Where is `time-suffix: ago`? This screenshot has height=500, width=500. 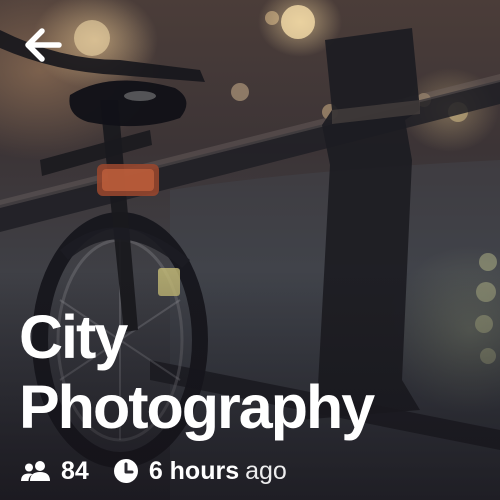 time-suffix: ago is located at coordinates (266, 471).